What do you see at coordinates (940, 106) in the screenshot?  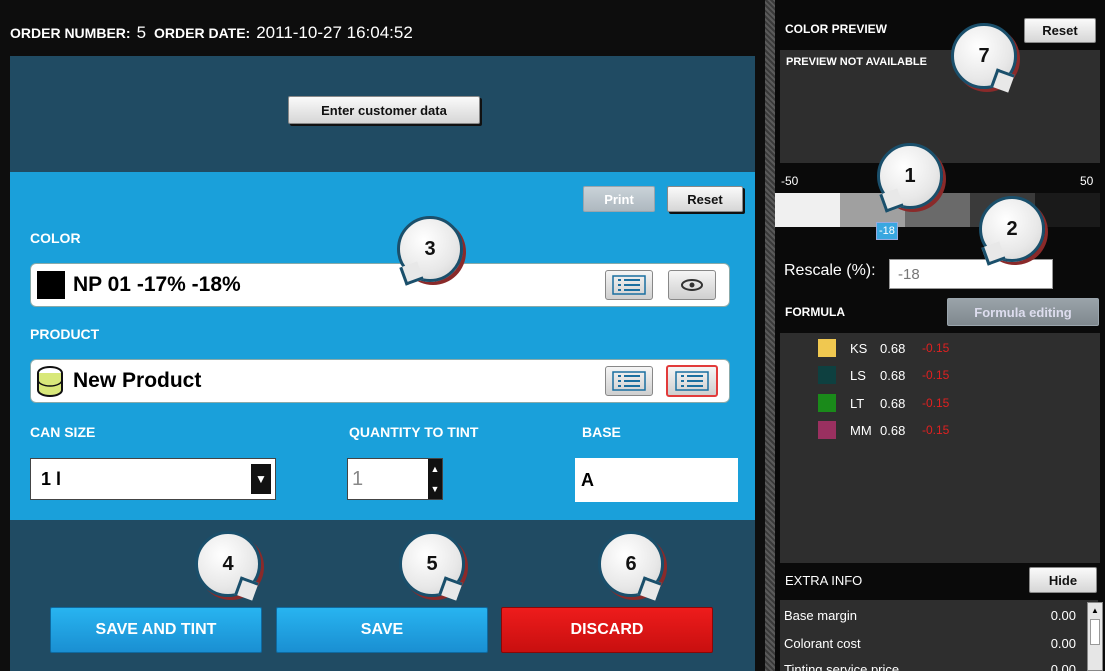 I see `preview-area: PREVIEW NOT AVAILABLE` at bounding box center [940, 106].